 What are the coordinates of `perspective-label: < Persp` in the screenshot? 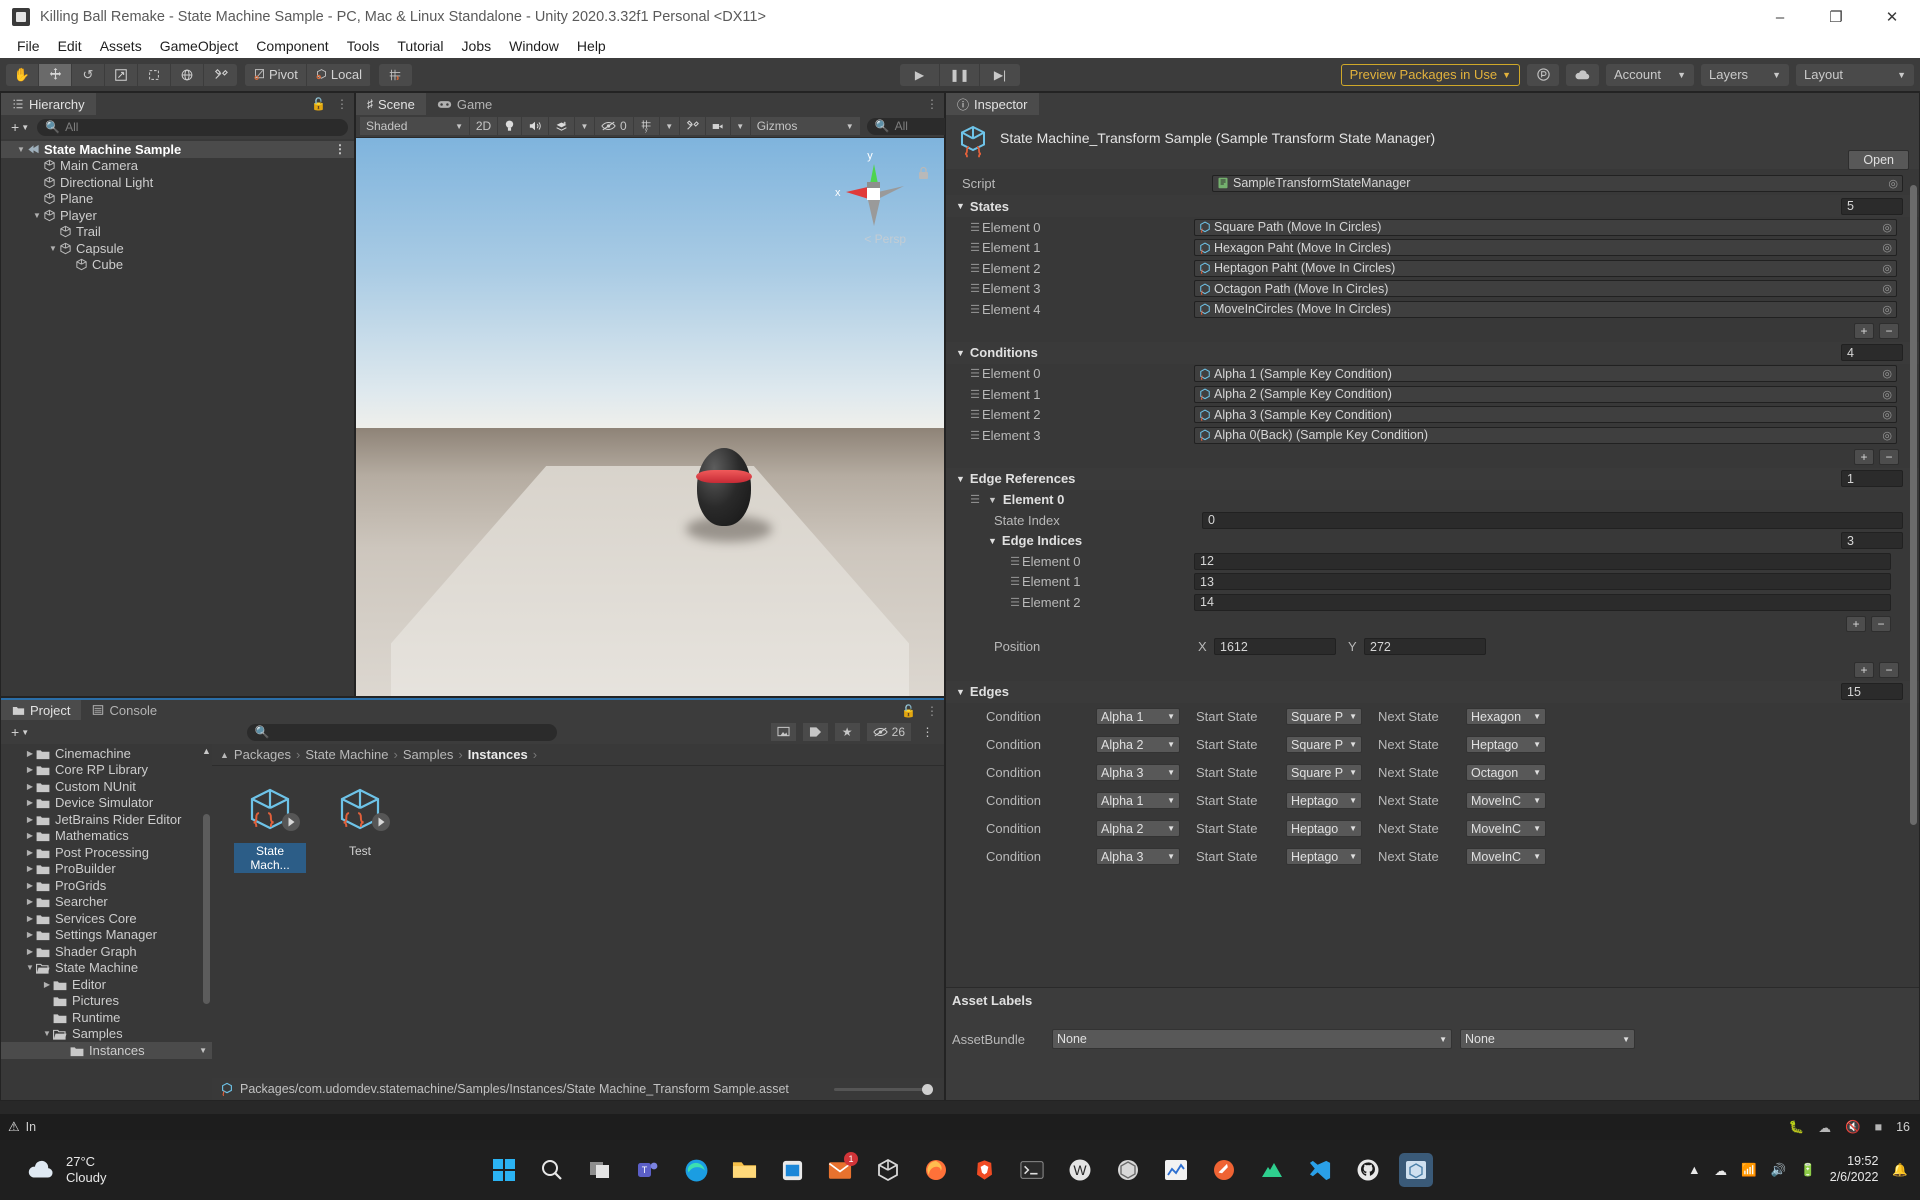 It's located at (885, 239).